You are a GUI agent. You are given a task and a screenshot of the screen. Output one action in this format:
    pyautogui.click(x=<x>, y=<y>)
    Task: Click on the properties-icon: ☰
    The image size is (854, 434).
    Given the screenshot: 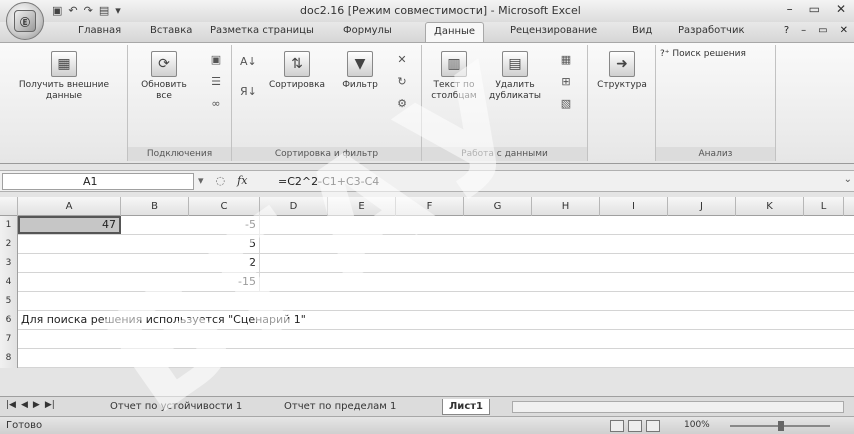 What is the action you would take?
    pyautogui.click(x=216, y=82)
    